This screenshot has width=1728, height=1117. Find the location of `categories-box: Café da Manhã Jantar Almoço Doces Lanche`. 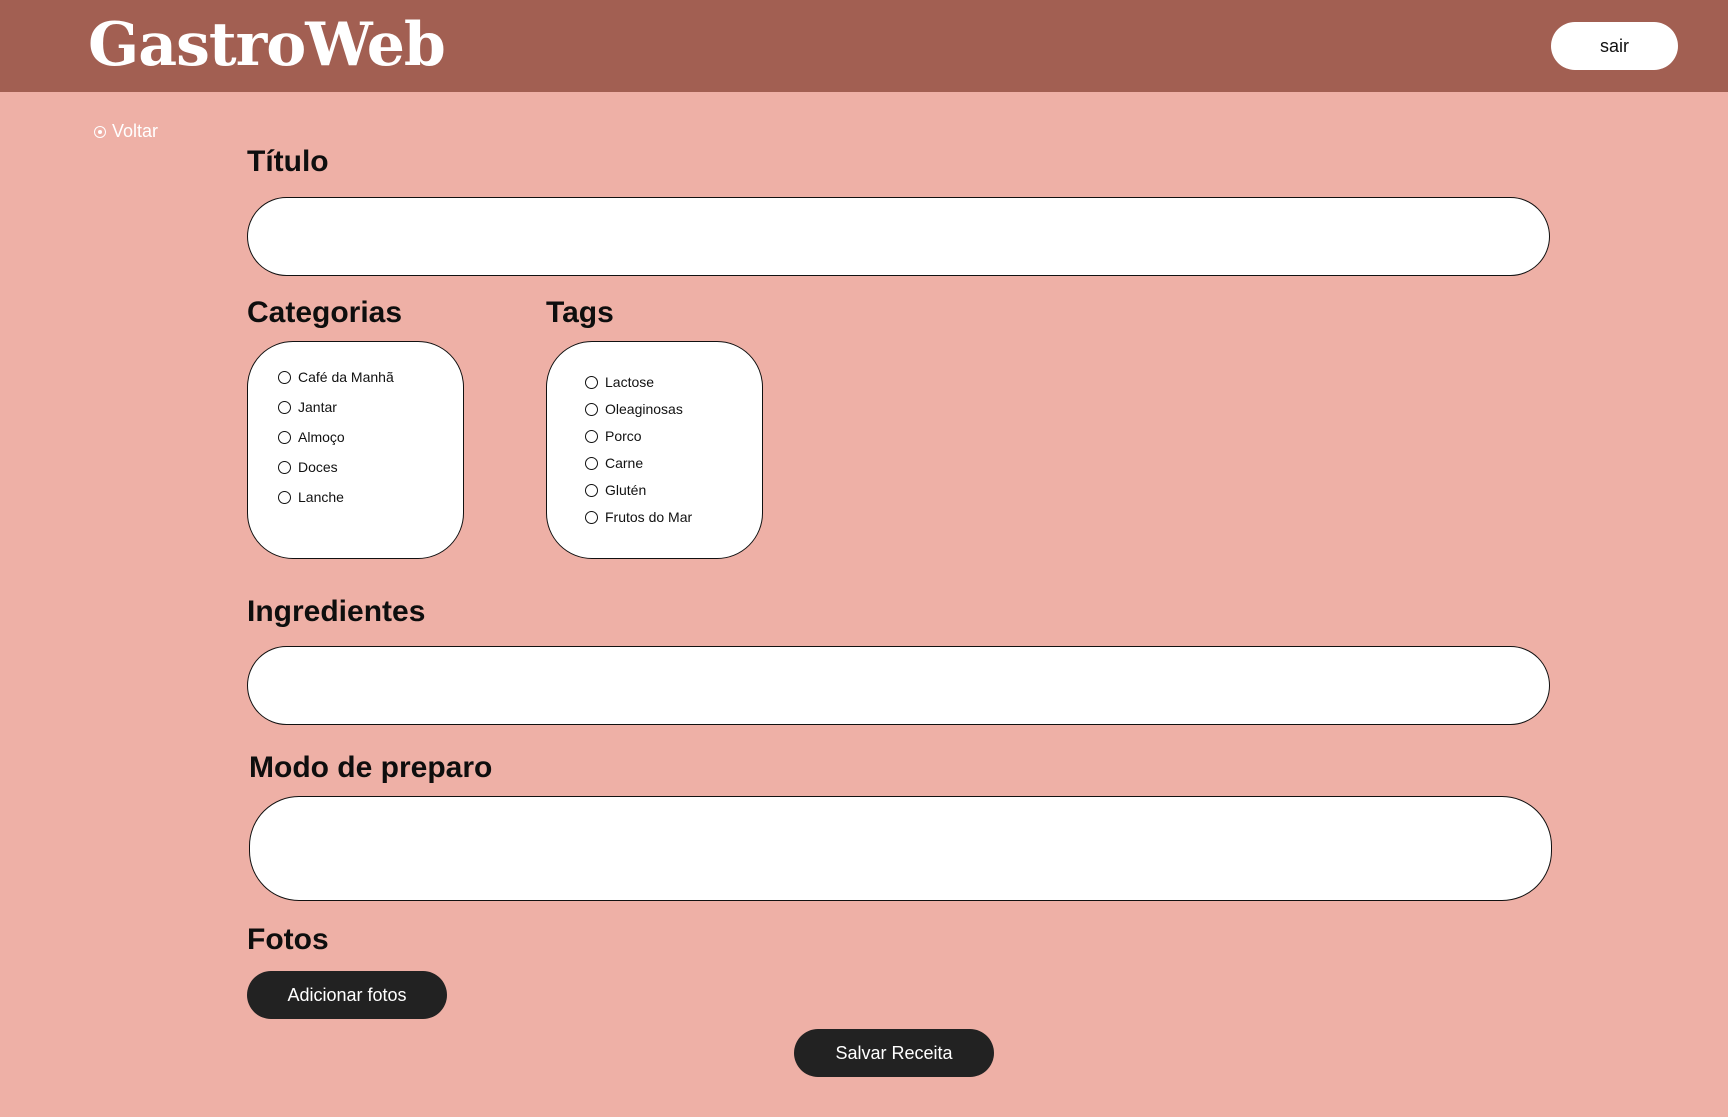

categories-box: Café da Manhã Jantar Almoço Doces Lanche is located at coordinates (355, 450).